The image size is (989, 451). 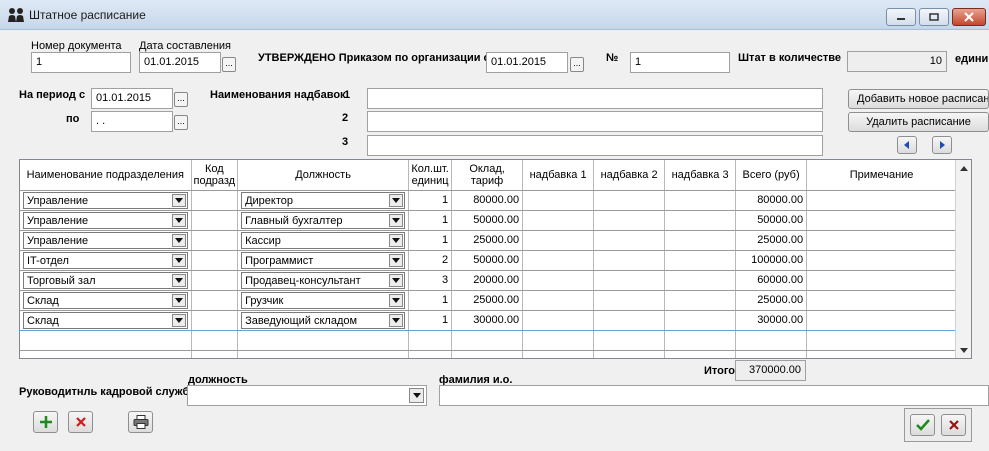 I want to click on table-row: IT-отдел Программист 2 50000.00 100000.00, so click(x=489, y=260).